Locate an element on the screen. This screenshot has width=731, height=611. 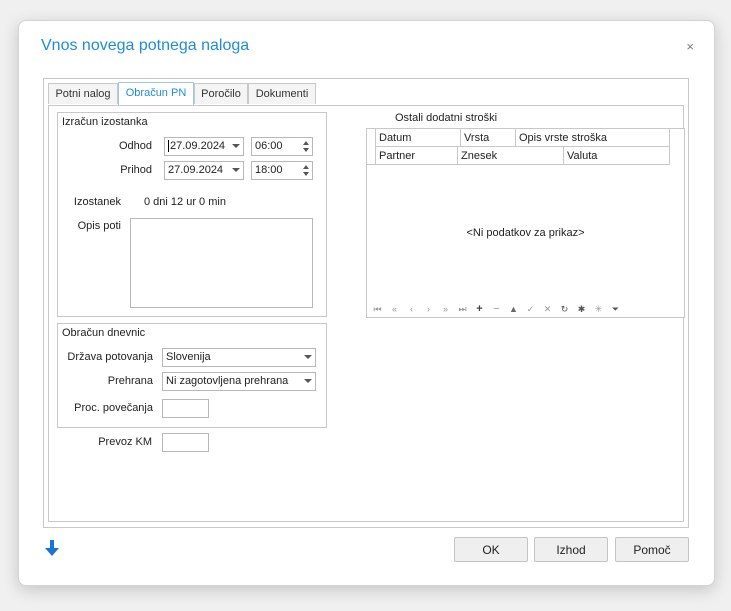
group-label-izracun: Izračun izostanka is located at coordinates (105, 122).